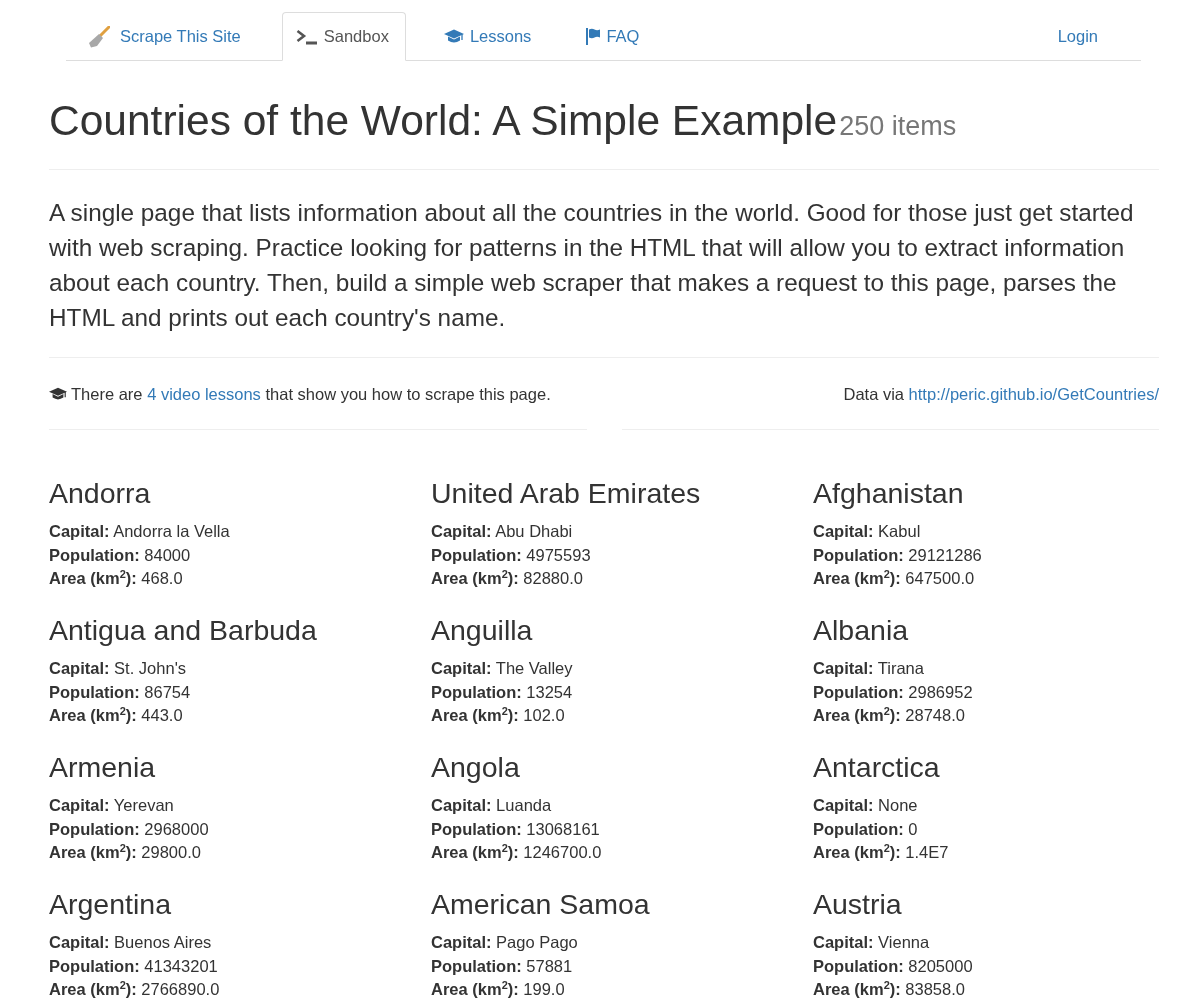 The height and width of the screenshot is (1008, 1200). What do you see at coordinates (131, 942) in the screenshot?
I see `country-detail: Capital: Buenos Aires` at bounding box center [131, 942].